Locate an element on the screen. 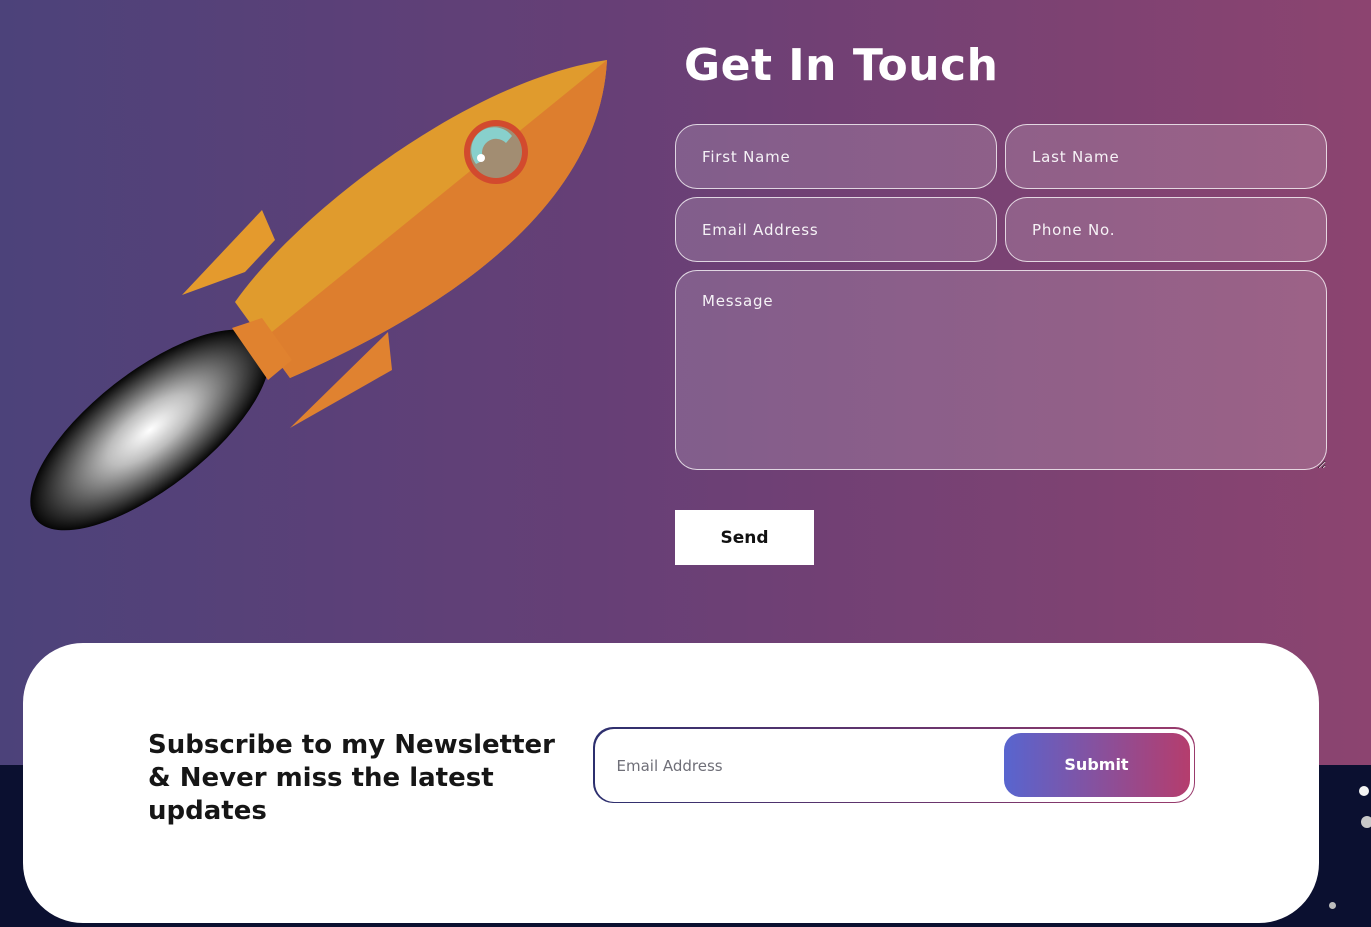  message-textarea is located at coordinates (1001, 370).